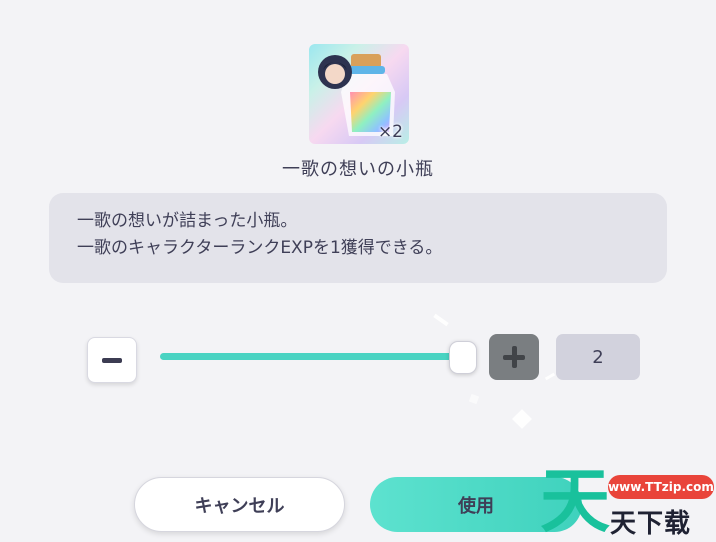 This screenshot has height=542, width=716. Describe the element at coordinates (575, 501) in the screenshot. I see `watermark-big-char: 天` at that location.